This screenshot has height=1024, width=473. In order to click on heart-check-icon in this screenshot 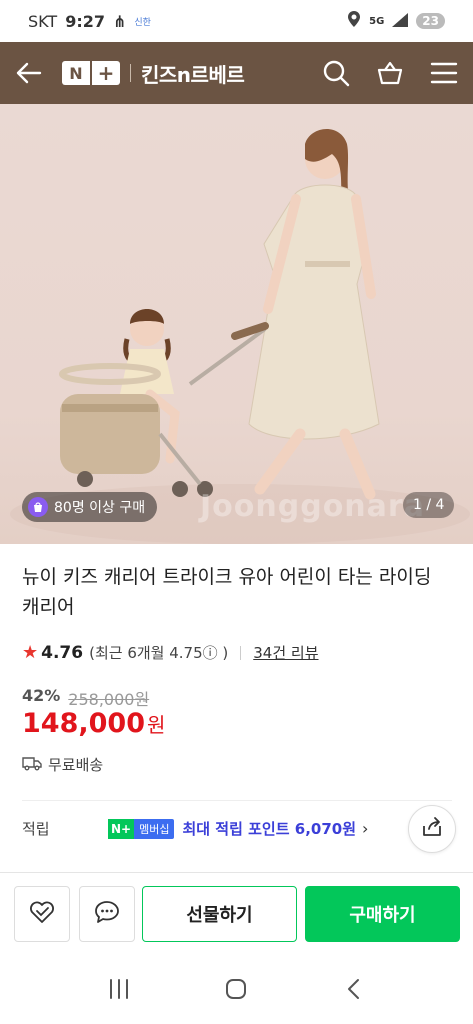, I will do `click(42, 914)`.